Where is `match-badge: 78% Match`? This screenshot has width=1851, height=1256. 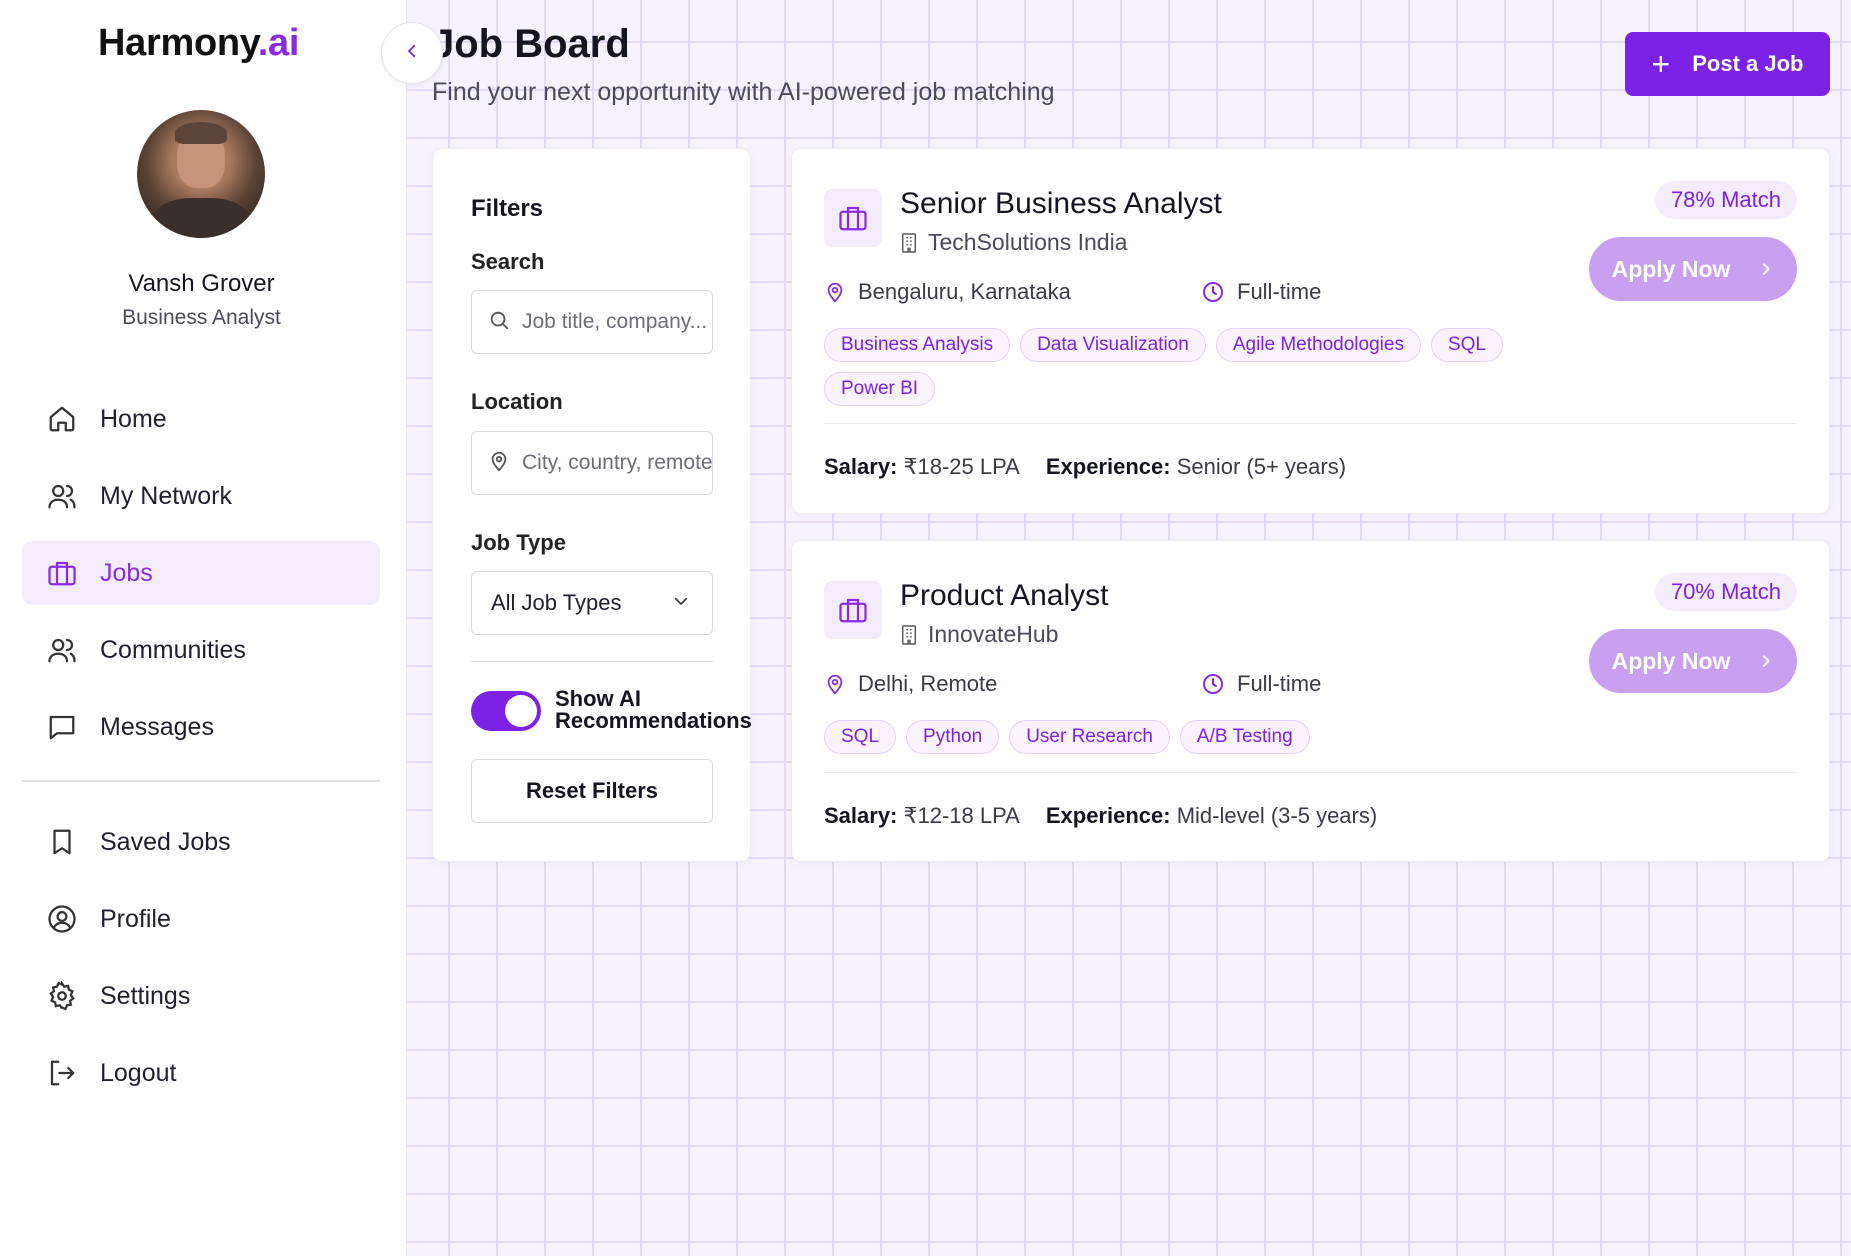 match-badge: 78% Match is located at coordinates (1725, 200).